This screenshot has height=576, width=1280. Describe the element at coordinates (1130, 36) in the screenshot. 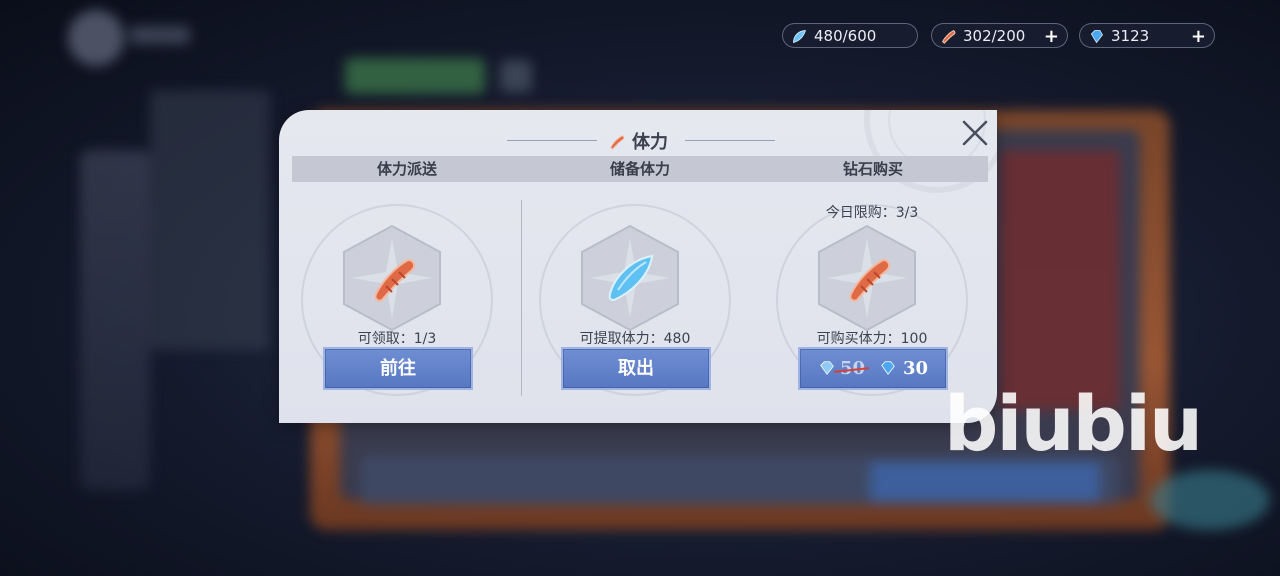

I see `resource-value: 3123` at that location.